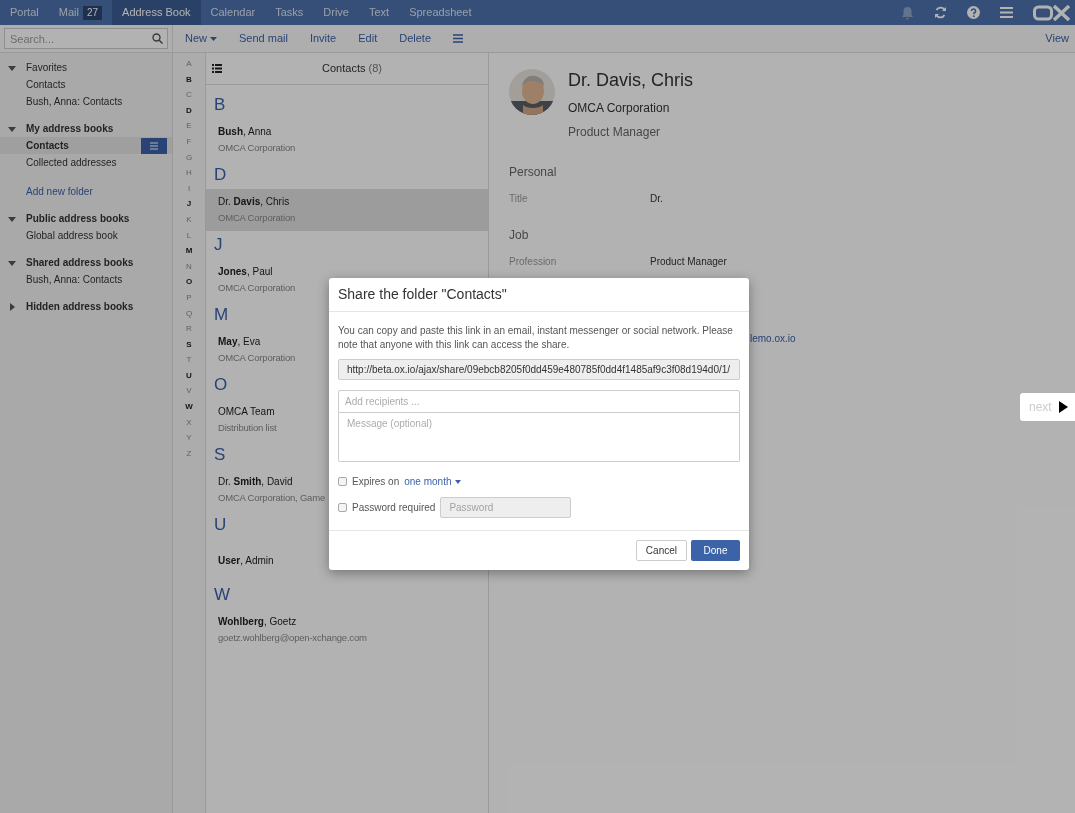 This screenshot has height=813, width=1075. I want to click on group-letter: M, so click(221, 315).